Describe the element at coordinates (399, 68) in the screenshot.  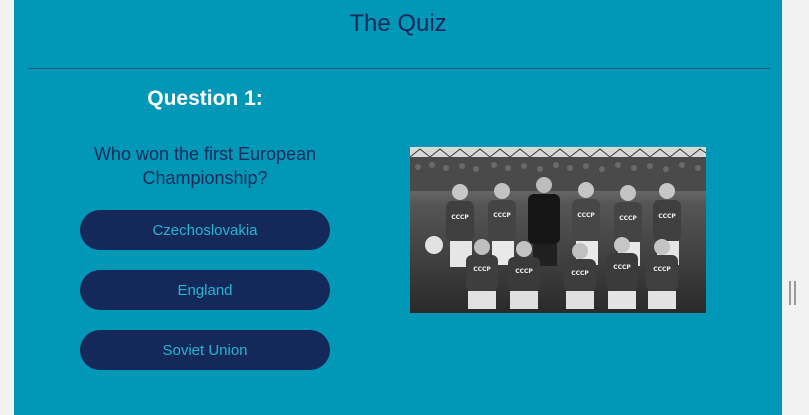
I see `title-divider` at that location.